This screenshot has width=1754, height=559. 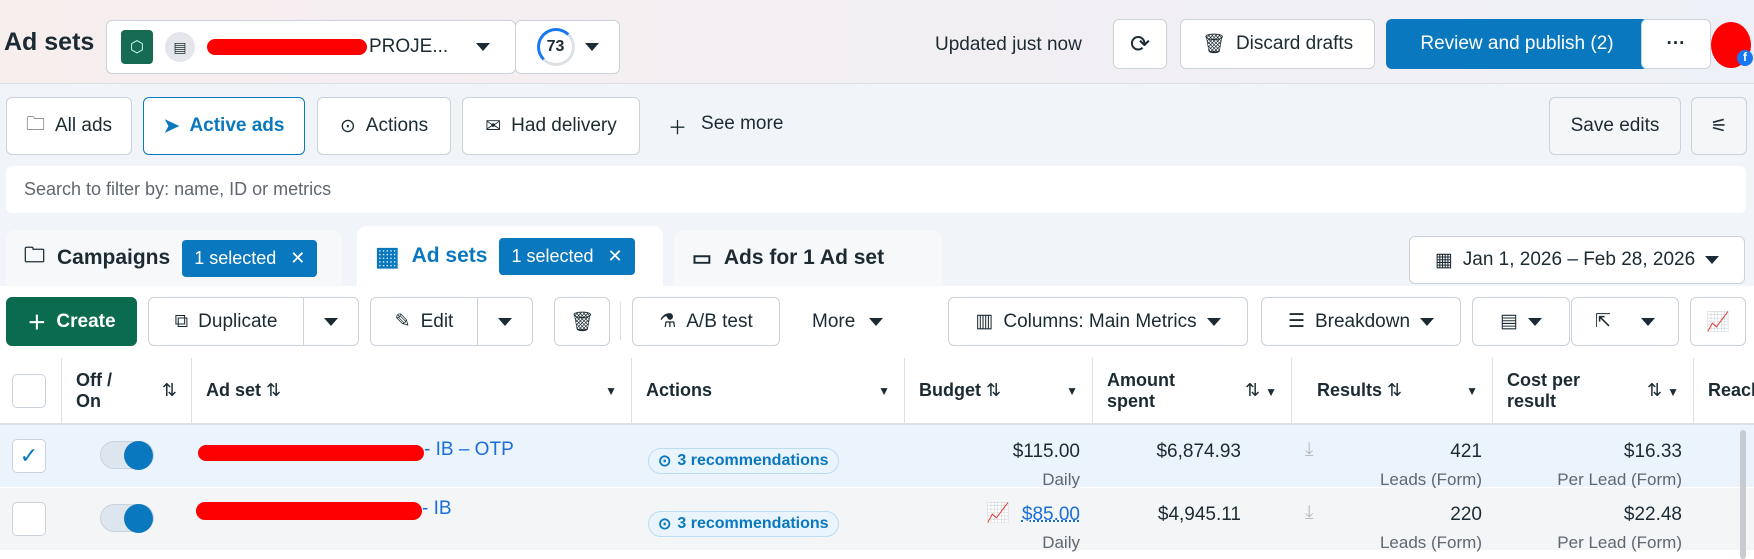 What do you see at coordinates (505, 321) in the screenshot?
I see `edit-dropdown` at bounding box center [505, 321].